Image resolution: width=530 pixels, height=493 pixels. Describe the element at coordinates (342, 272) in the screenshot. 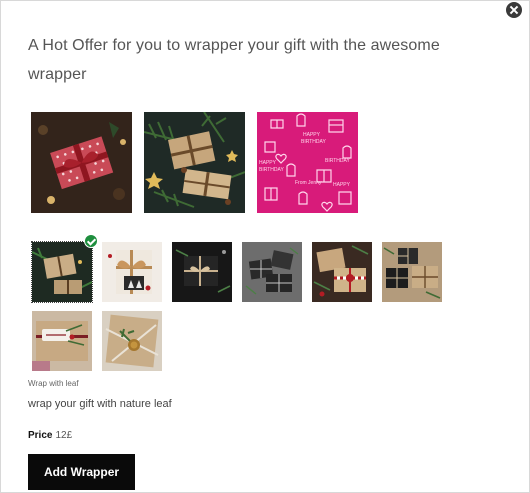

I see `wrapper-option-red-white-ribbon` at that location.